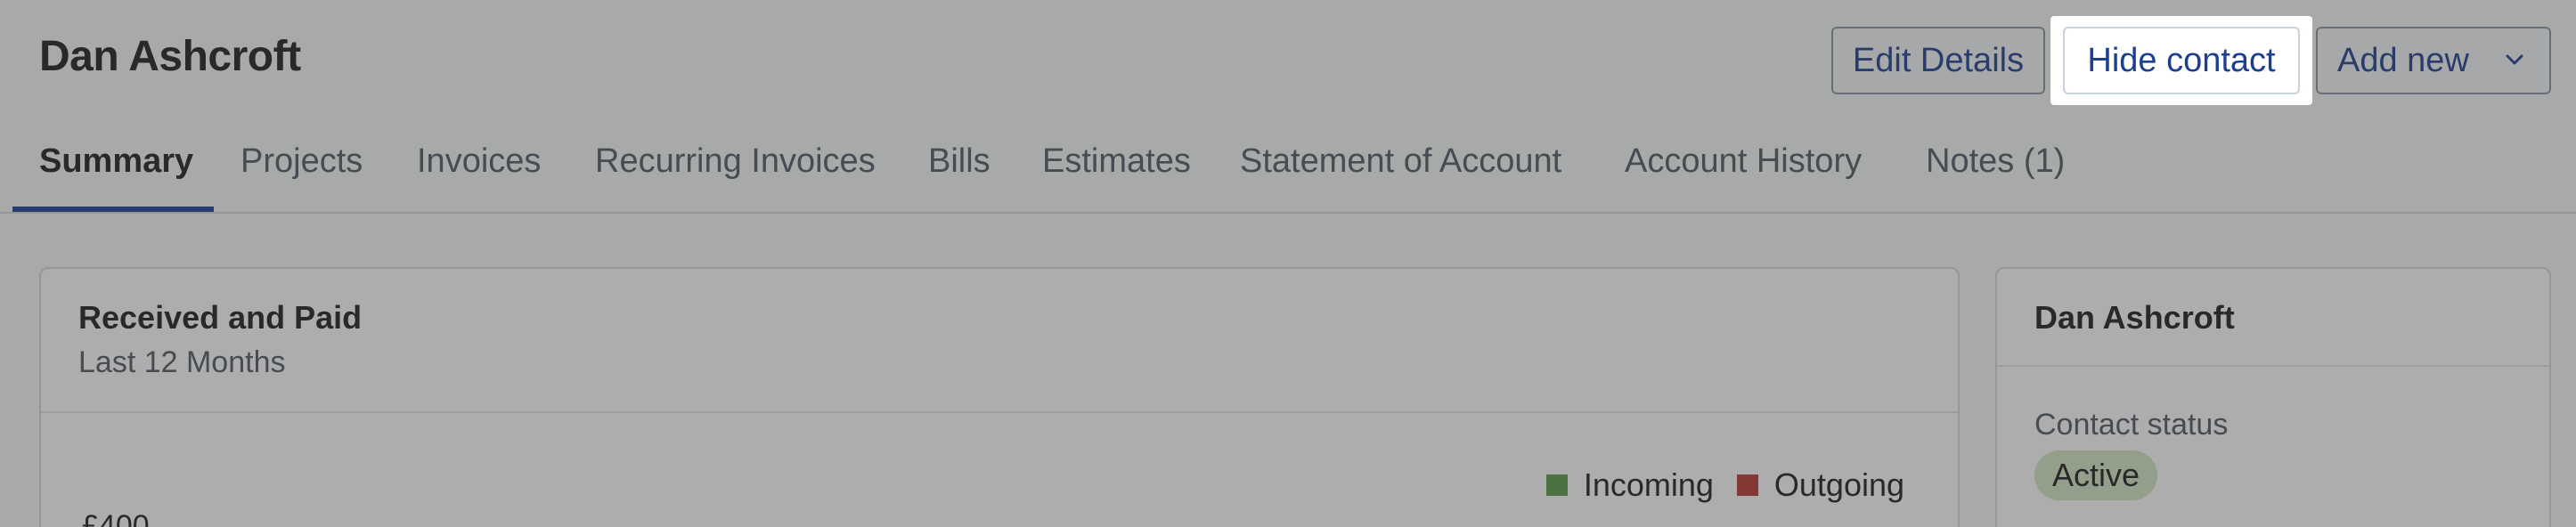 This screenshot has height=527, width=2576. I want to click on tab-notes: Notes (1), so click(1995, 161).